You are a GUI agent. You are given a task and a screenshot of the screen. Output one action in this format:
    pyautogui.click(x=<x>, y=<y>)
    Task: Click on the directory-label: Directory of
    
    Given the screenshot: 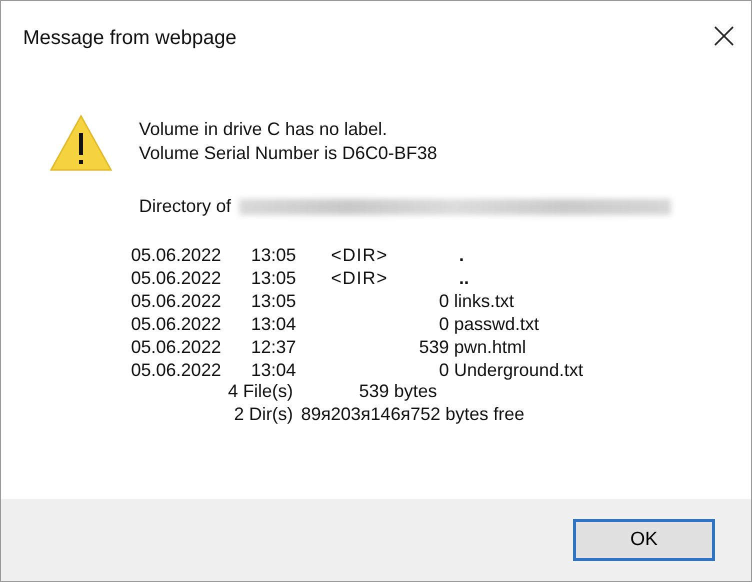 What is the action you would take?
    pyautogui.click(x=185, y=206)
    